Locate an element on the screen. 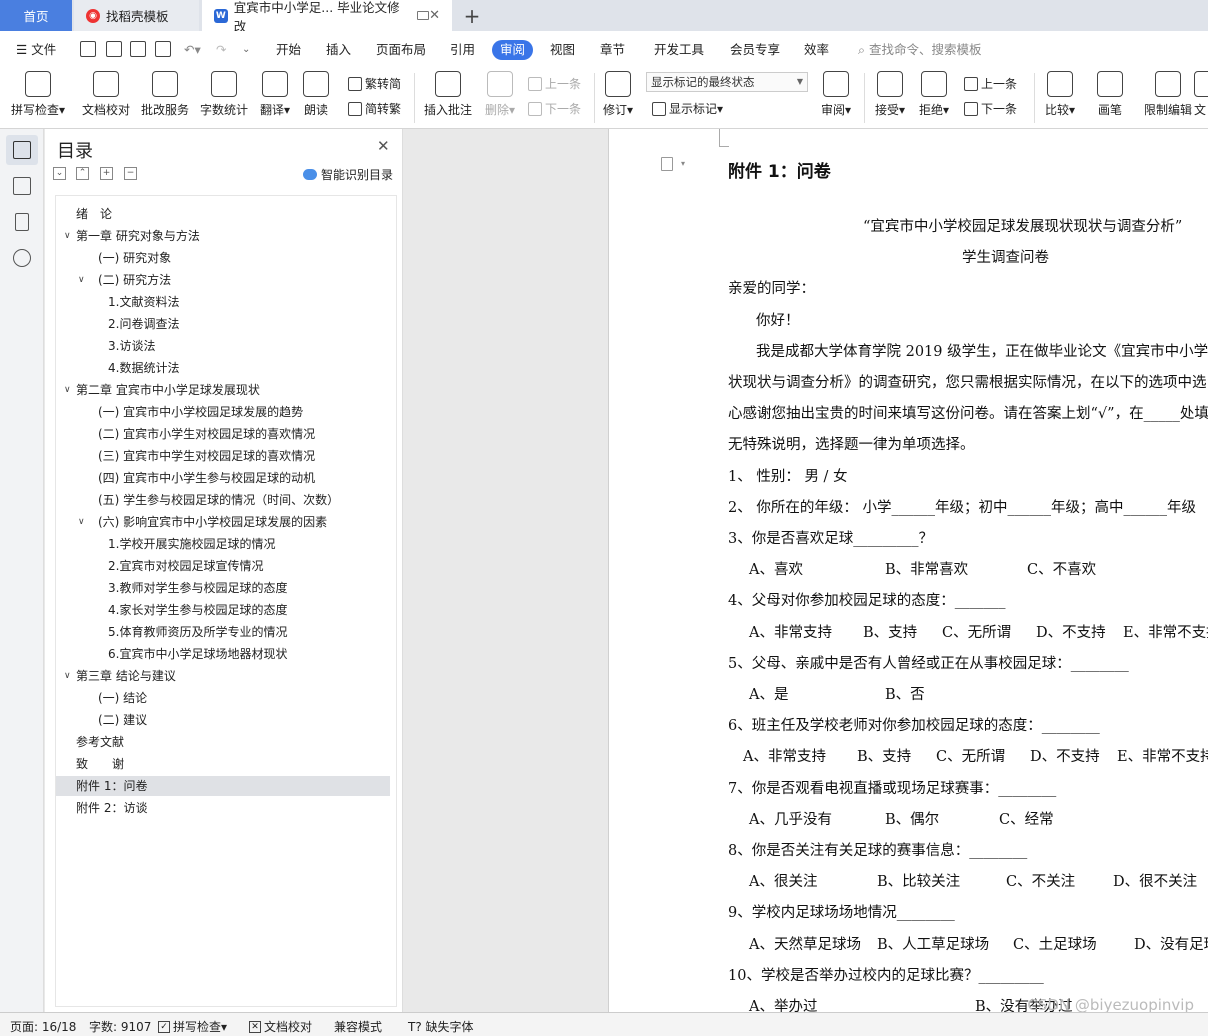 The height and width of the screenshot is (1036, 1208). outline-item: 3.教师对学生参与校园足球的态度 is located at coordinates (171, 588).